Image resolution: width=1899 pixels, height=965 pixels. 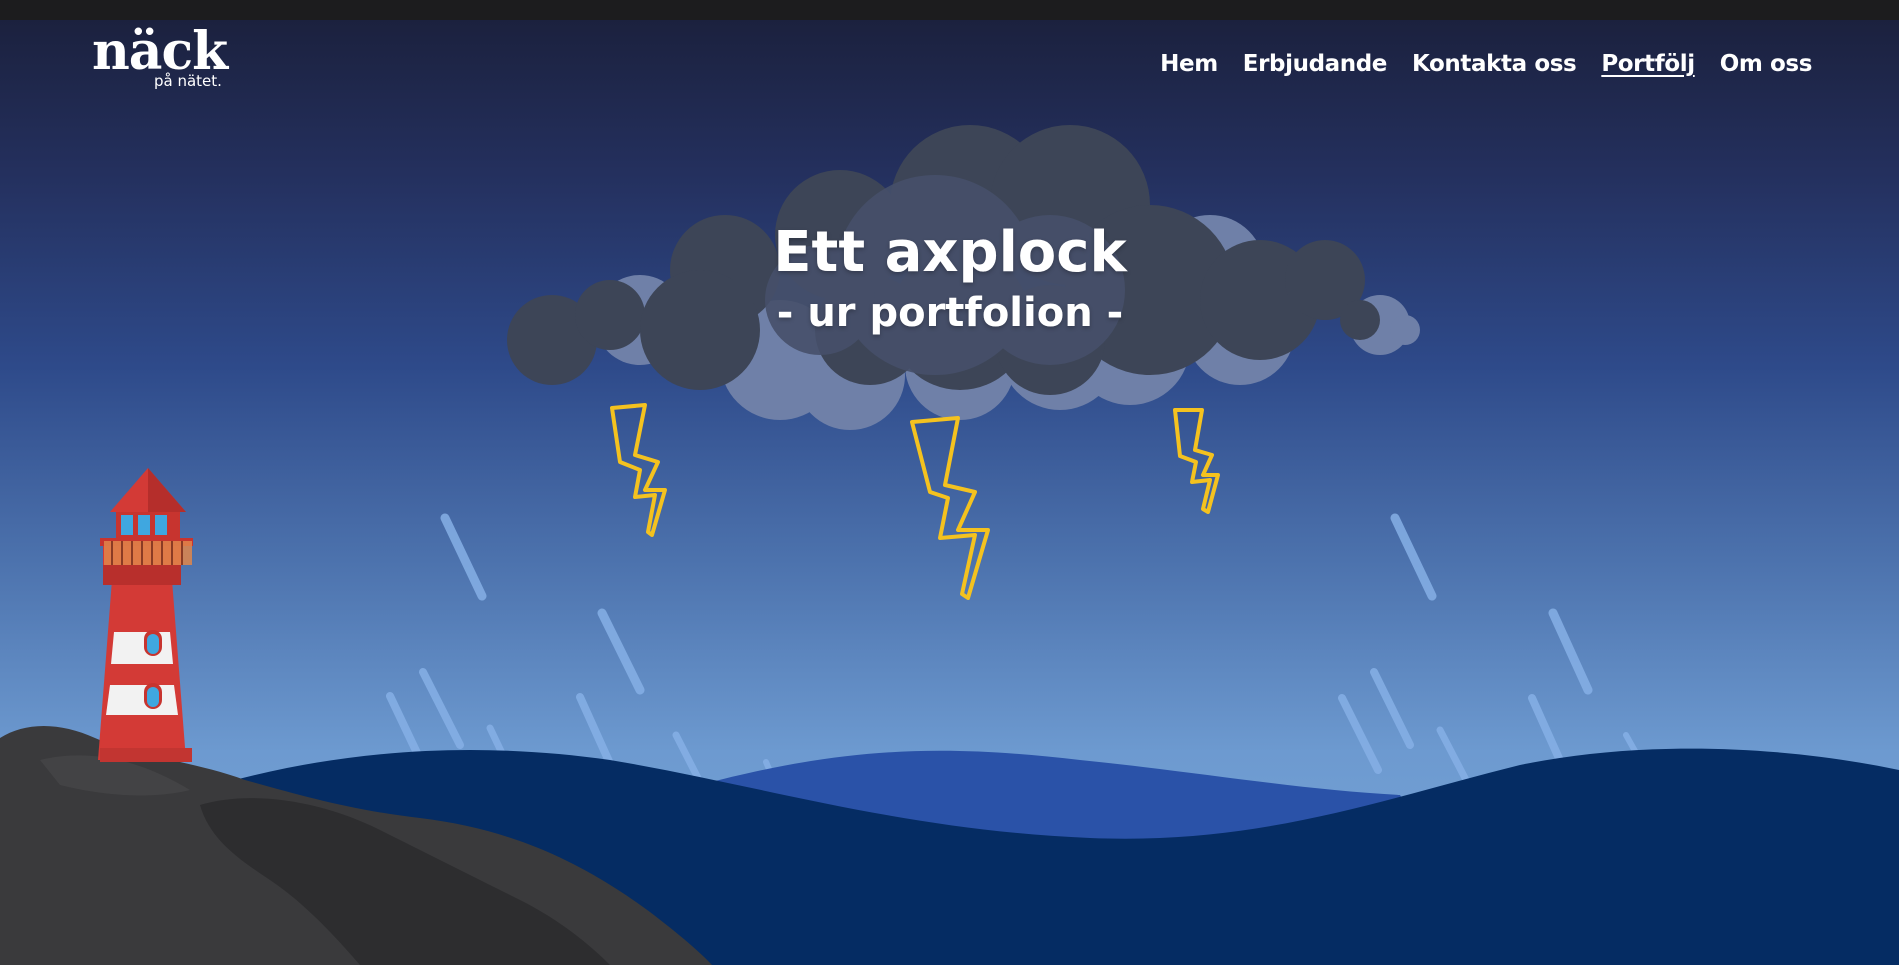 I want to click on nav-link-om-oss: Om oss, so click(x=1766, y=64).